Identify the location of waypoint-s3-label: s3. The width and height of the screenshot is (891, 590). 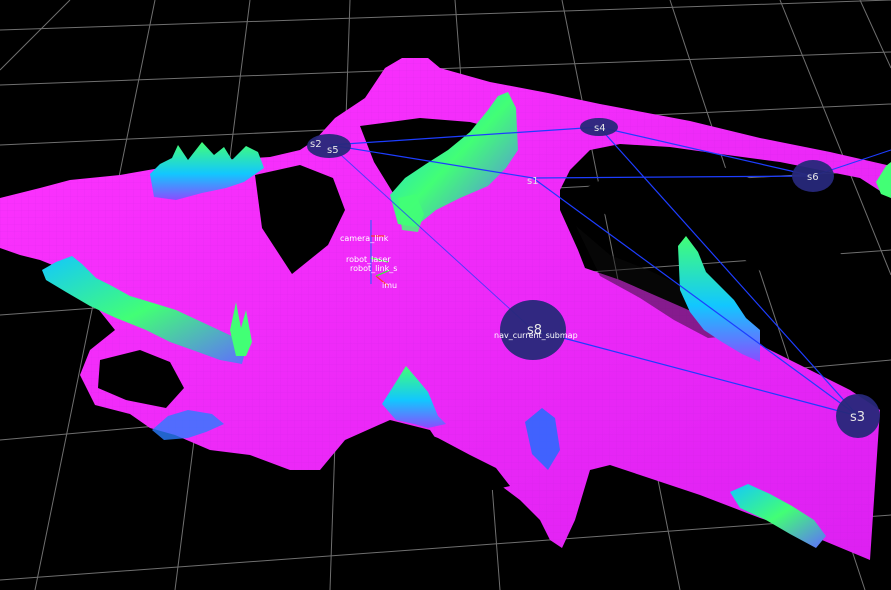
(857, 417).